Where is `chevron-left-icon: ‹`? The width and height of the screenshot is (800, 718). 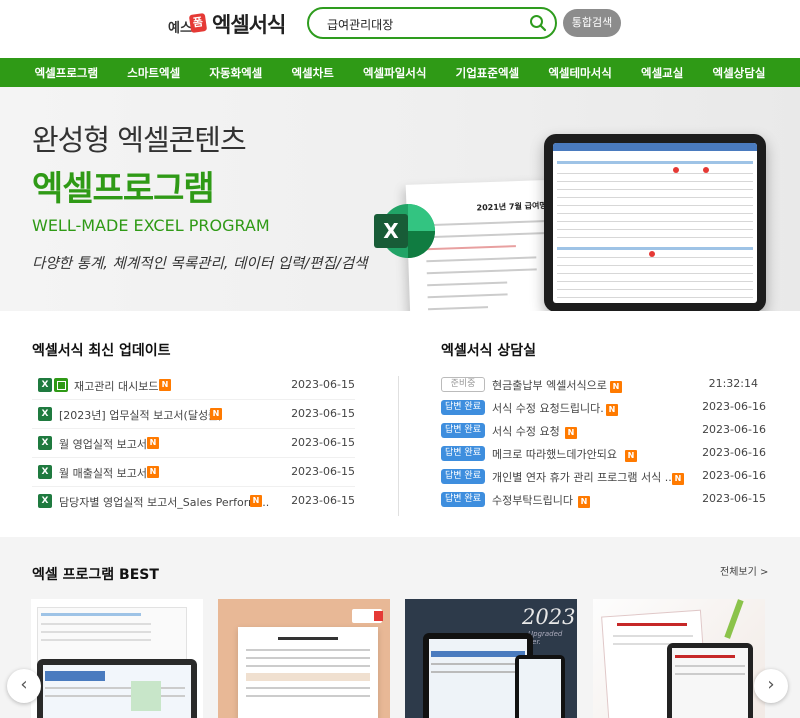 chevron-left-icon: ‹ is located at coordinates (24, 684).